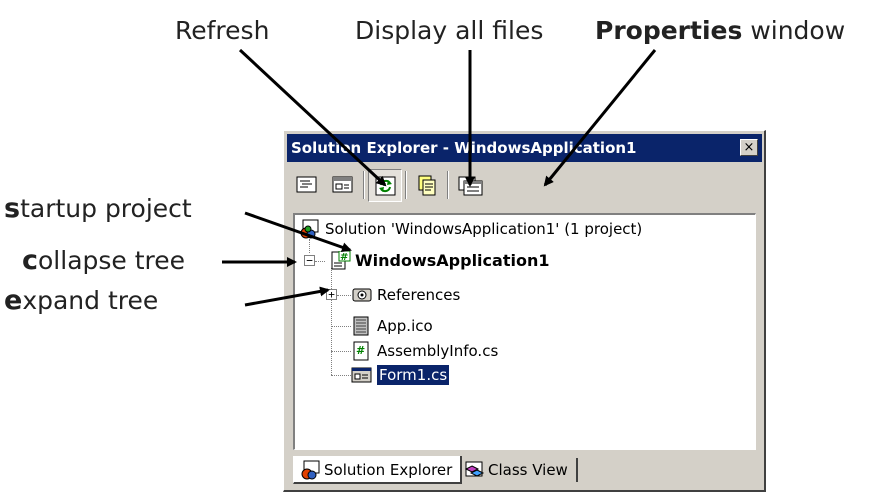  What do you see at coordinates (794, 30) in the screenshot?
I see `callout-properties-rest: window` at bounding box center [794, 30].